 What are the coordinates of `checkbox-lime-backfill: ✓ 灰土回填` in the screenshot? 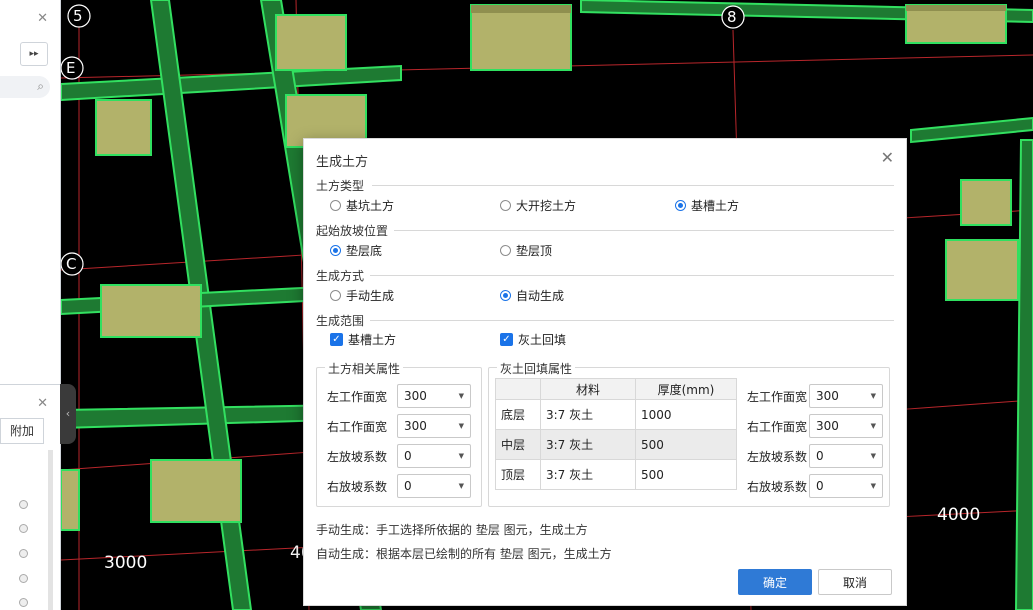 It's located at (533, 339).